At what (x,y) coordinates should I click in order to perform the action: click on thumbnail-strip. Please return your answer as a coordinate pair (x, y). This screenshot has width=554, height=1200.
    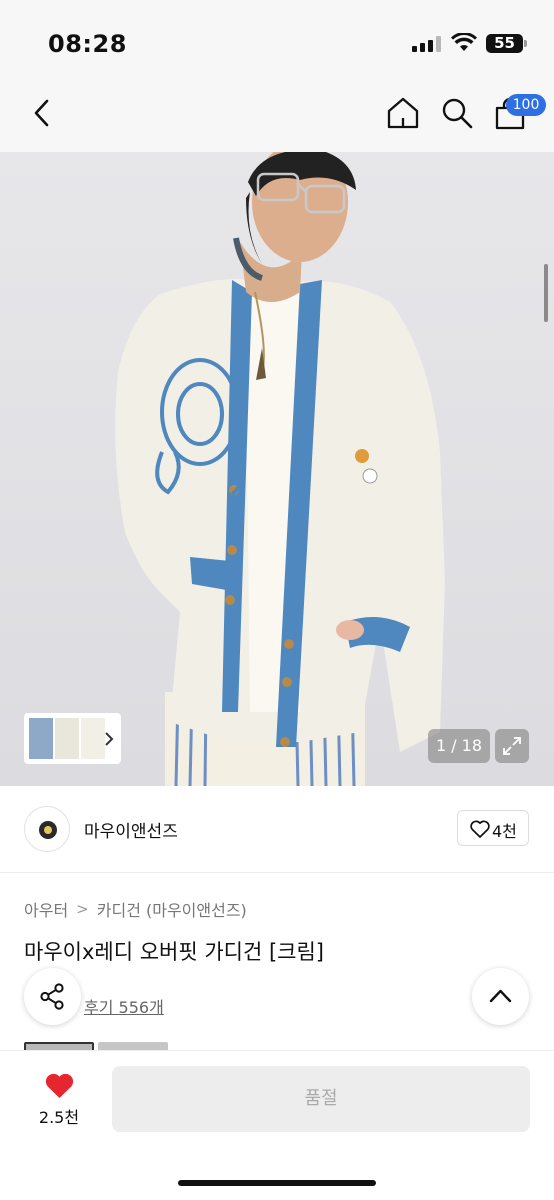
    Looking at the image, I should click on (72, 738).